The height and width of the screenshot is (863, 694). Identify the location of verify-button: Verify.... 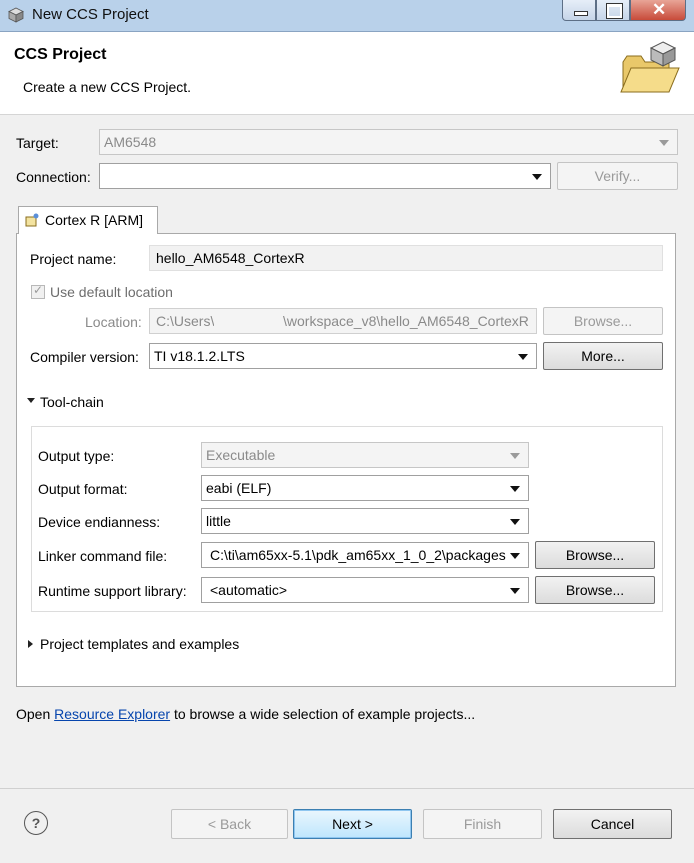
(617, 176).